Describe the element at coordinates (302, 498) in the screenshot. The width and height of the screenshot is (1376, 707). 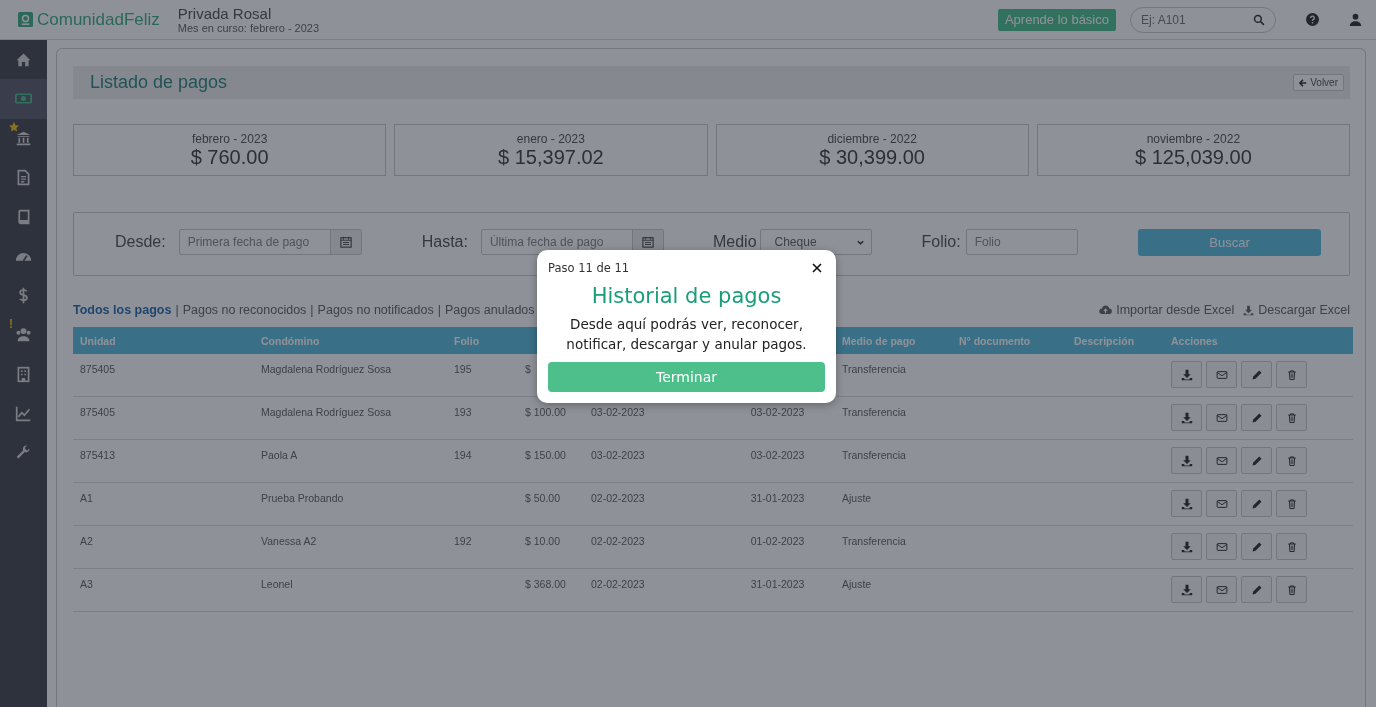
I see `table-cell: Prueba Probando` at that location.